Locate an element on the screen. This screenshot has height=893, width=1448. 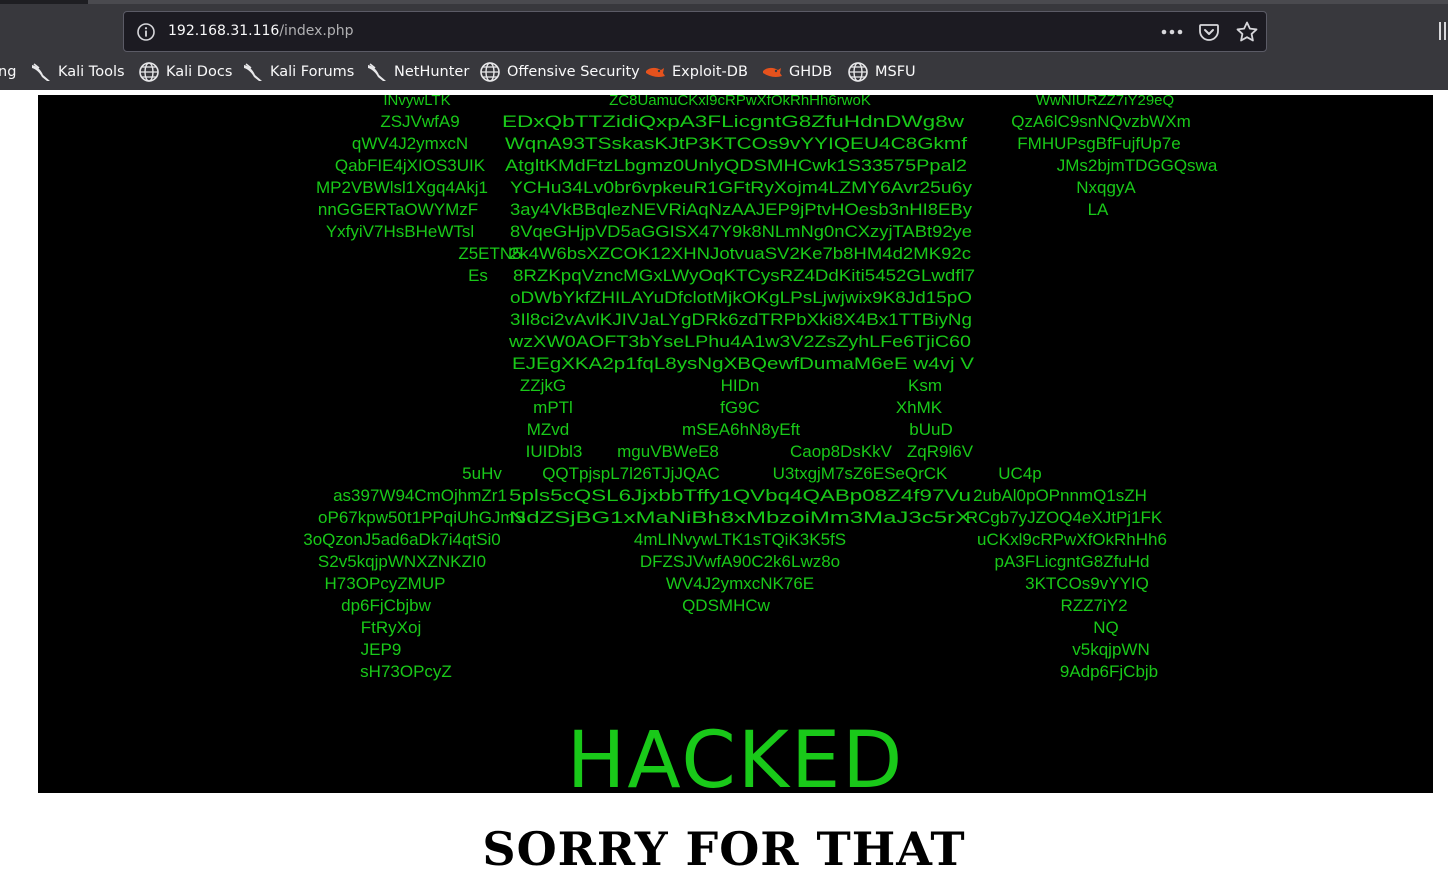
code-text-line: QQTpjspL7l26TJjJQAC is located at coordinates (631, 473).